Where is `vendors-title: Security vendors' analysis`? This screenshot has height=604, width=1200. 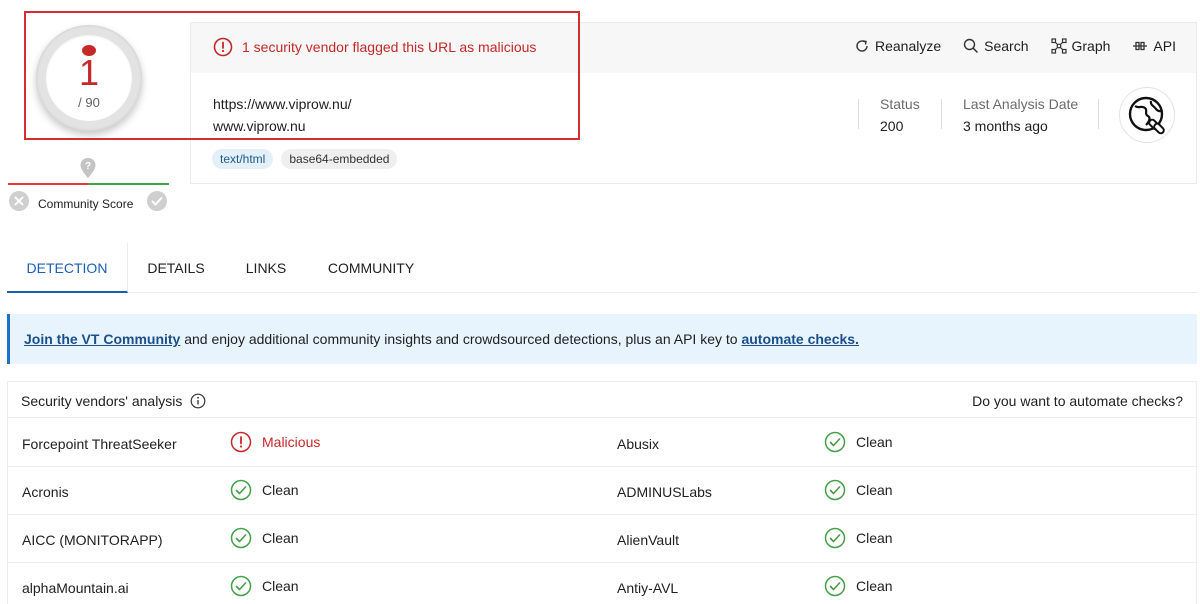 vendors-title: Security vendors' analysis is located at coordinates (113, 401).